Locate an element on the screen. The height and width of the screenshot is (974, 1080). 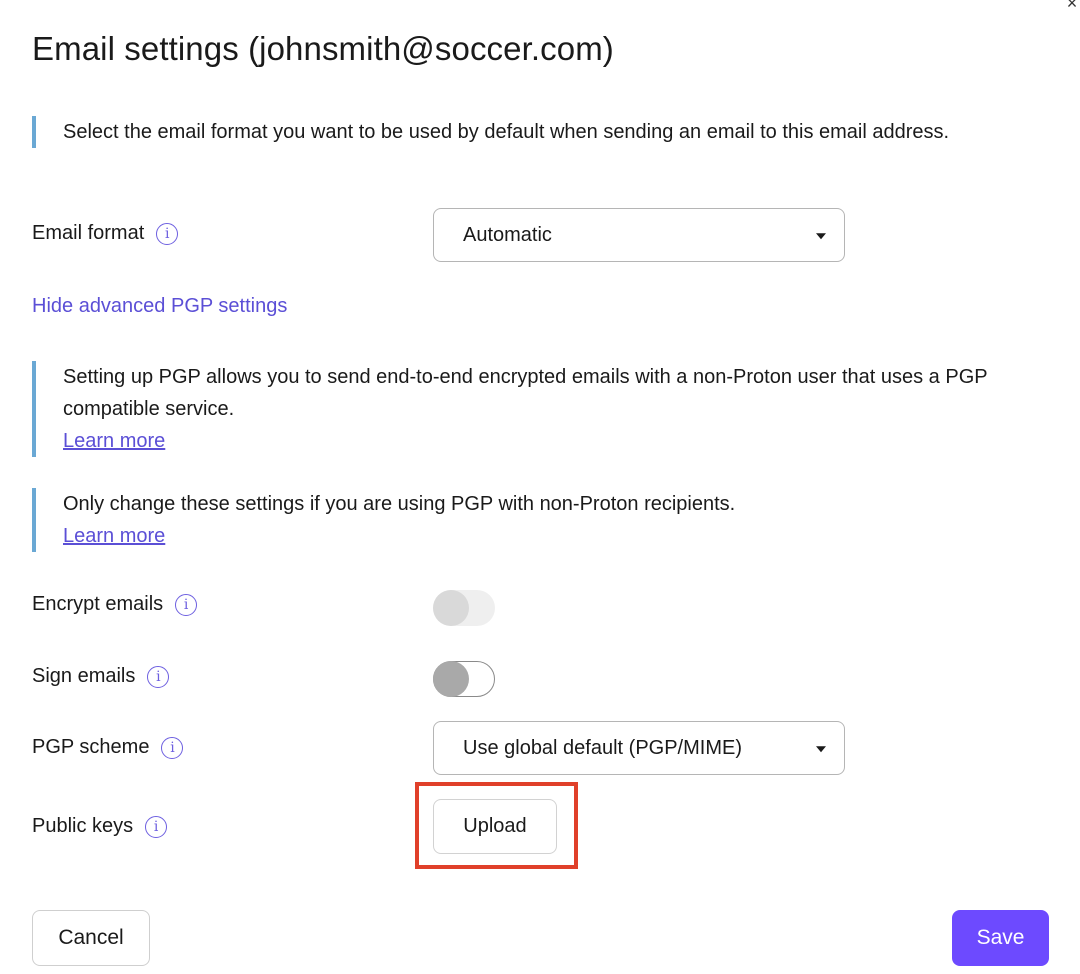
modal-title: Email settings (johnsmith@soccer.com) is located at coordinates (323, 48).